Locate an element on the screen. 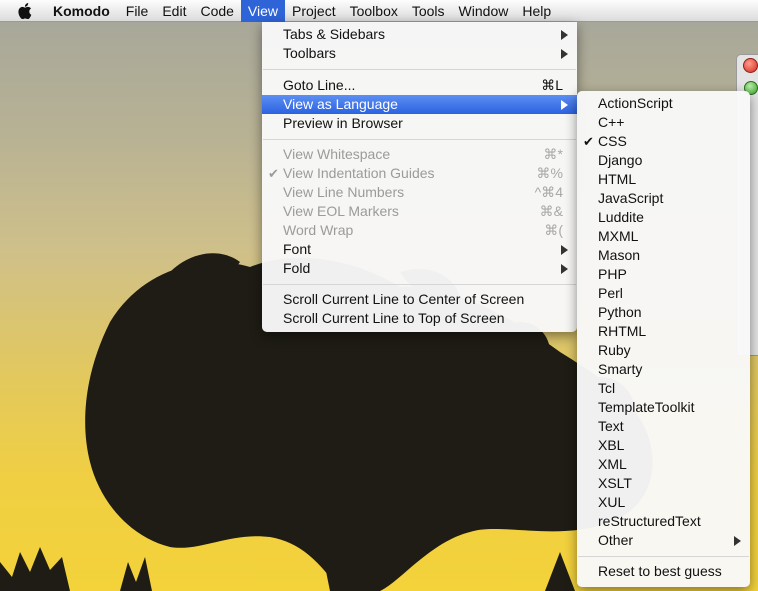 This screenshot has width=758, height=591. language-label: Perl is located at coordinates (610, 293).